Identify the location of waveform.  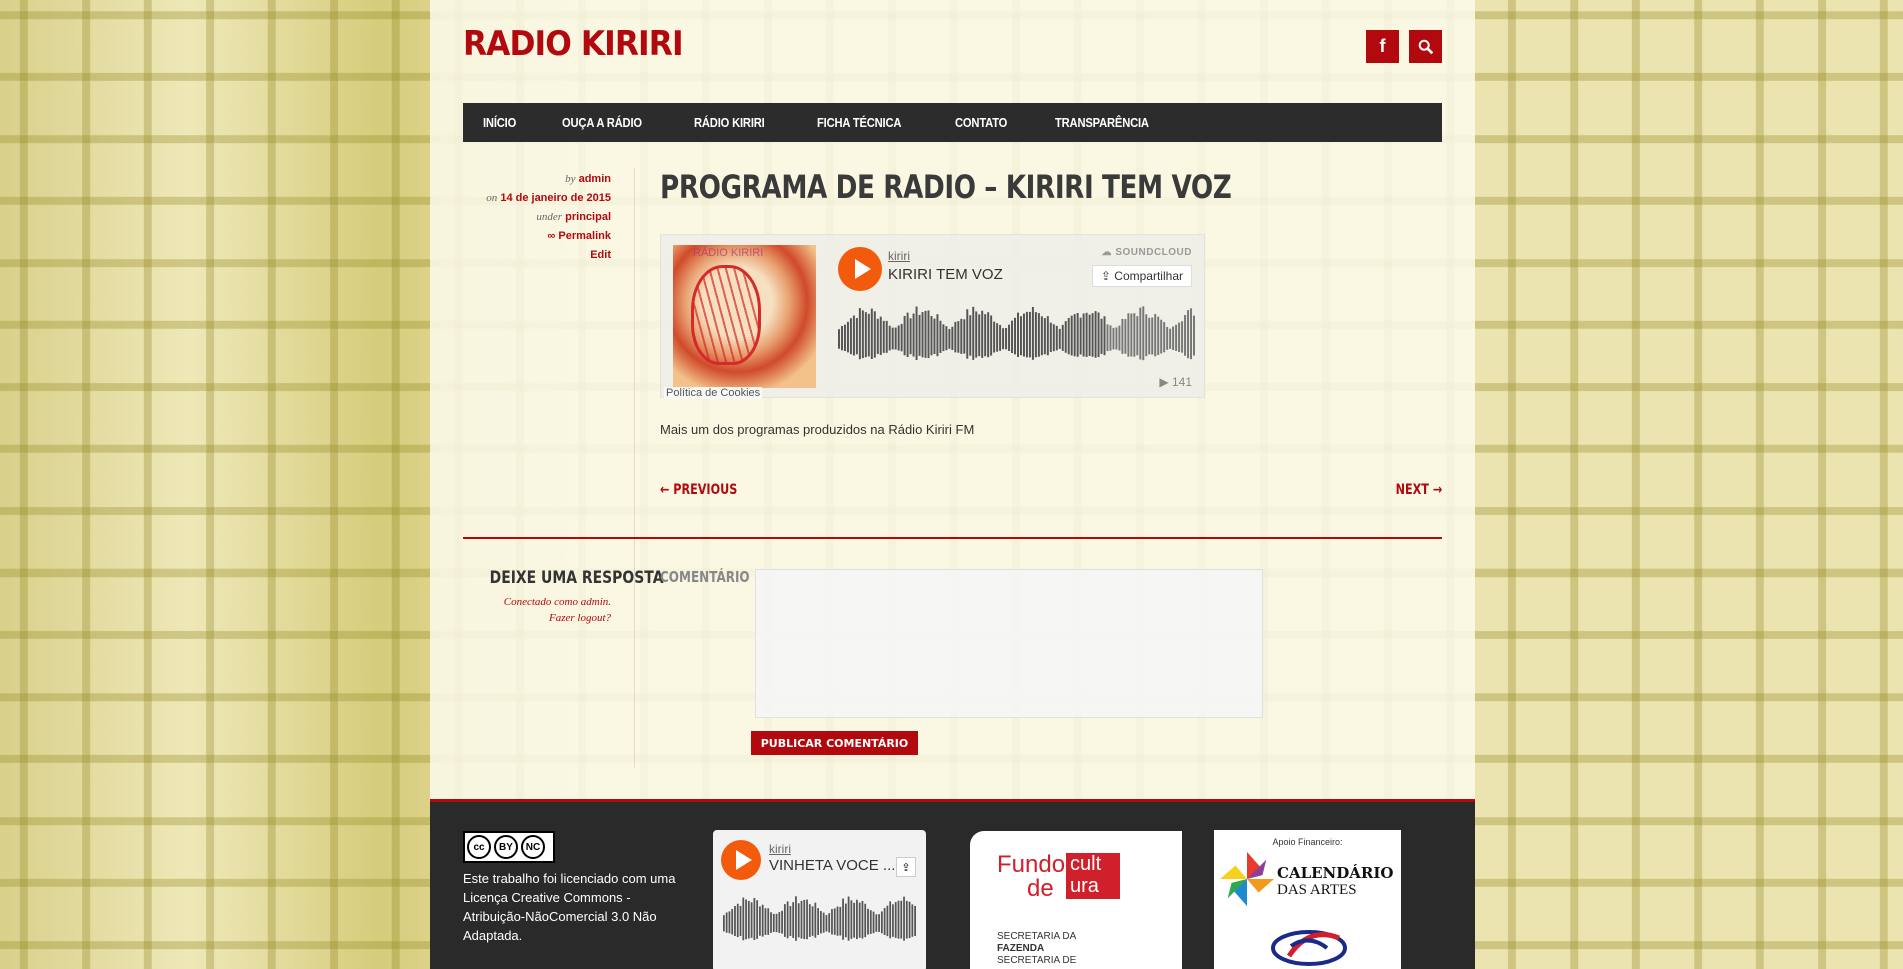
(1017, 335).